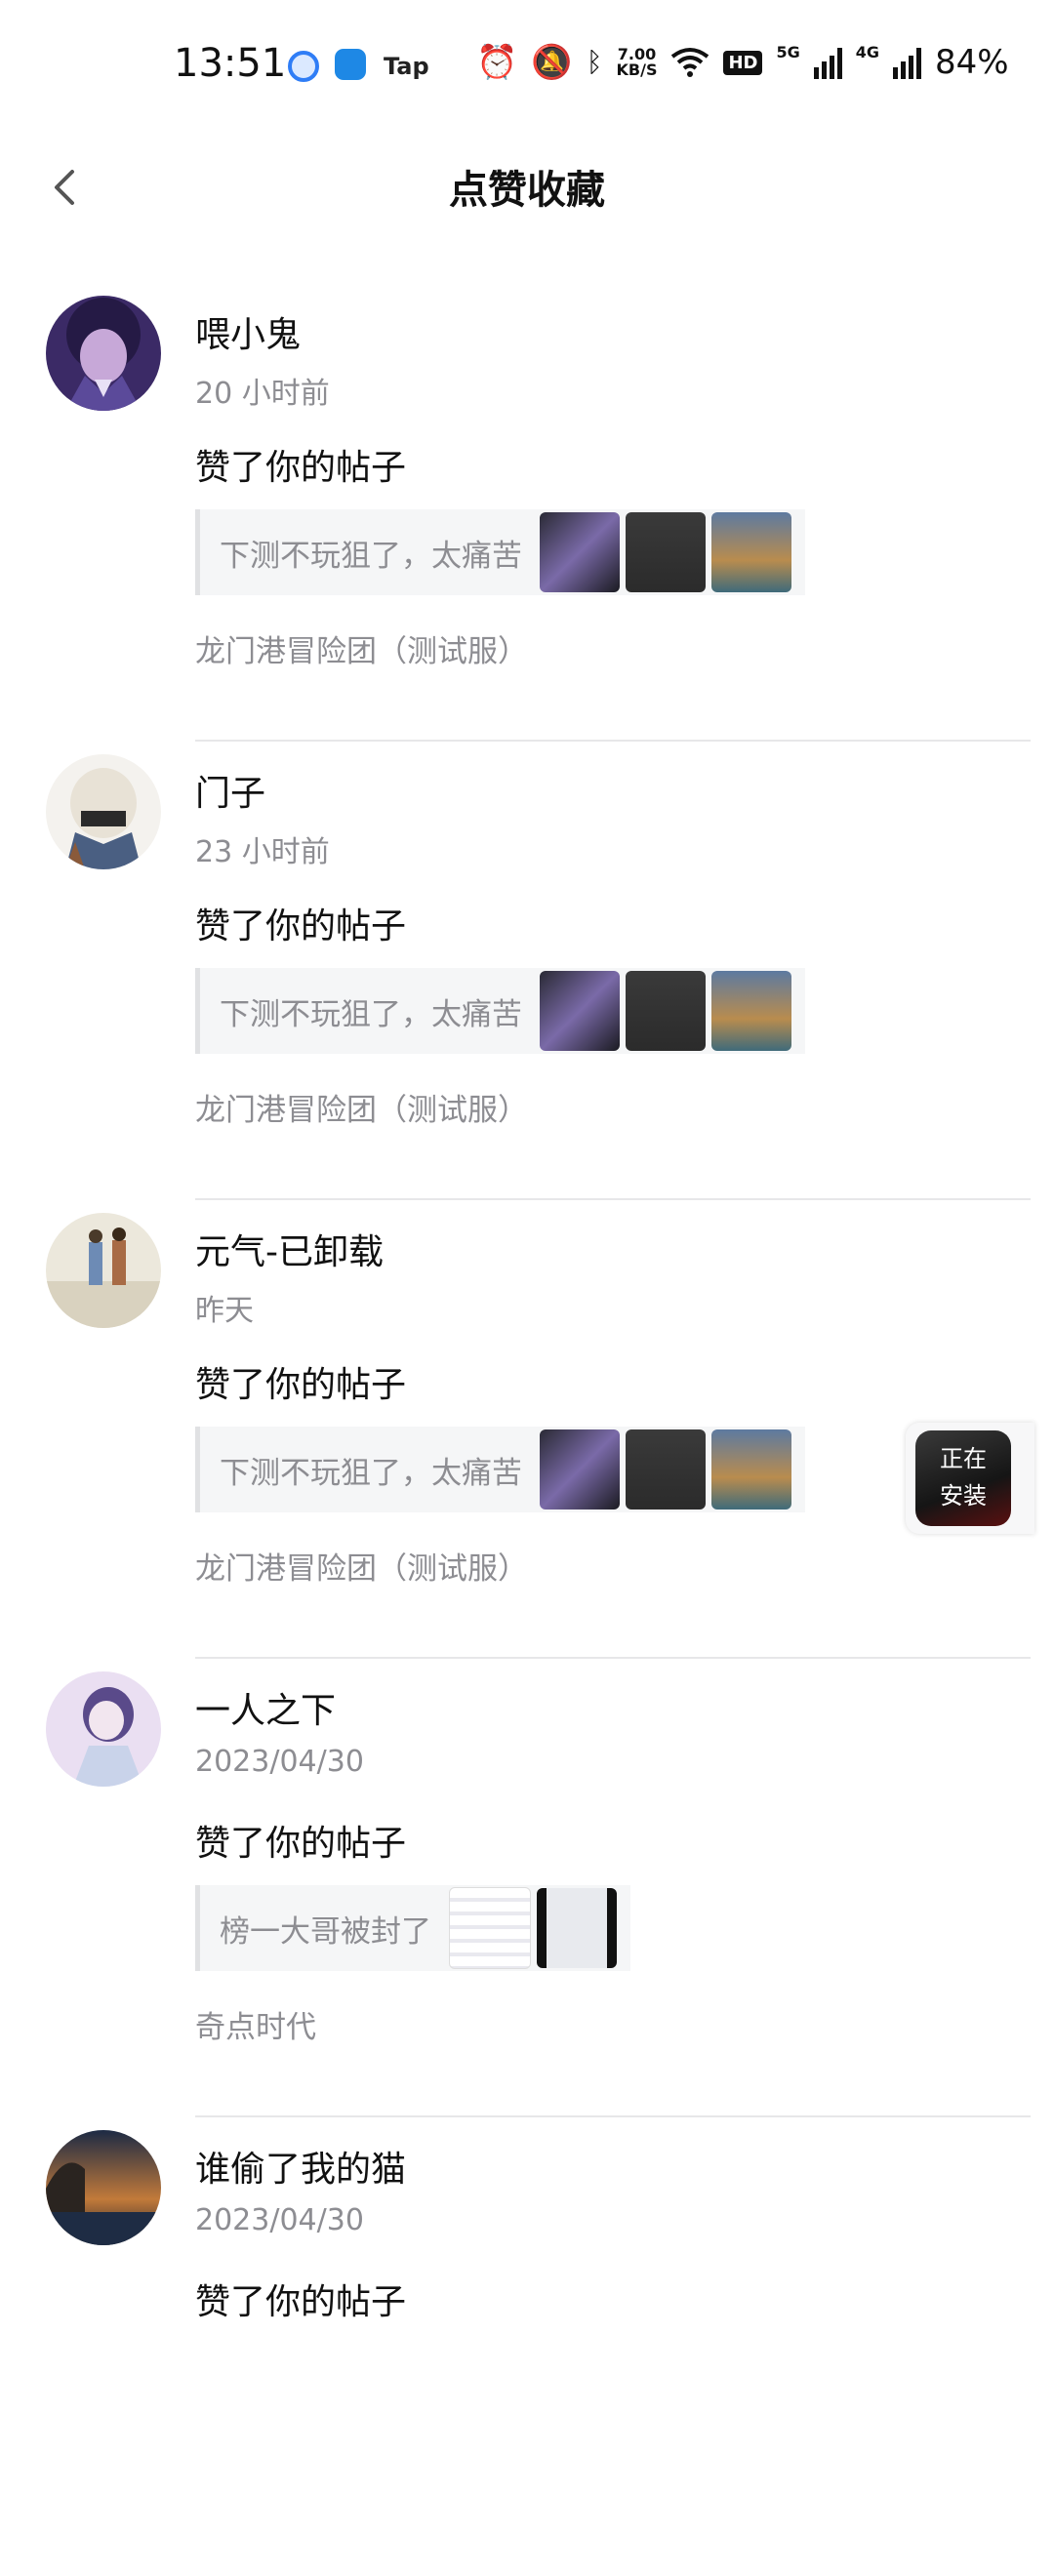 The image size is (1054, 2576). I want to click on timestamp: 23 小时前, so click(263, 852).